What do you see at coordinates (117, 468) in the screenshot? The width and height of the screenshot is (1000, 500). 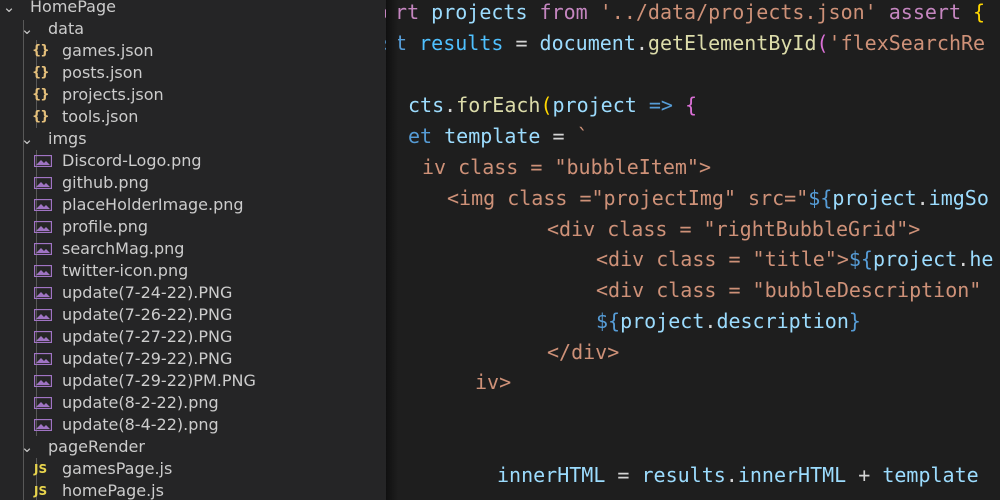 I see `file-label: gamesPage.js` at bounding box center [117, 468].